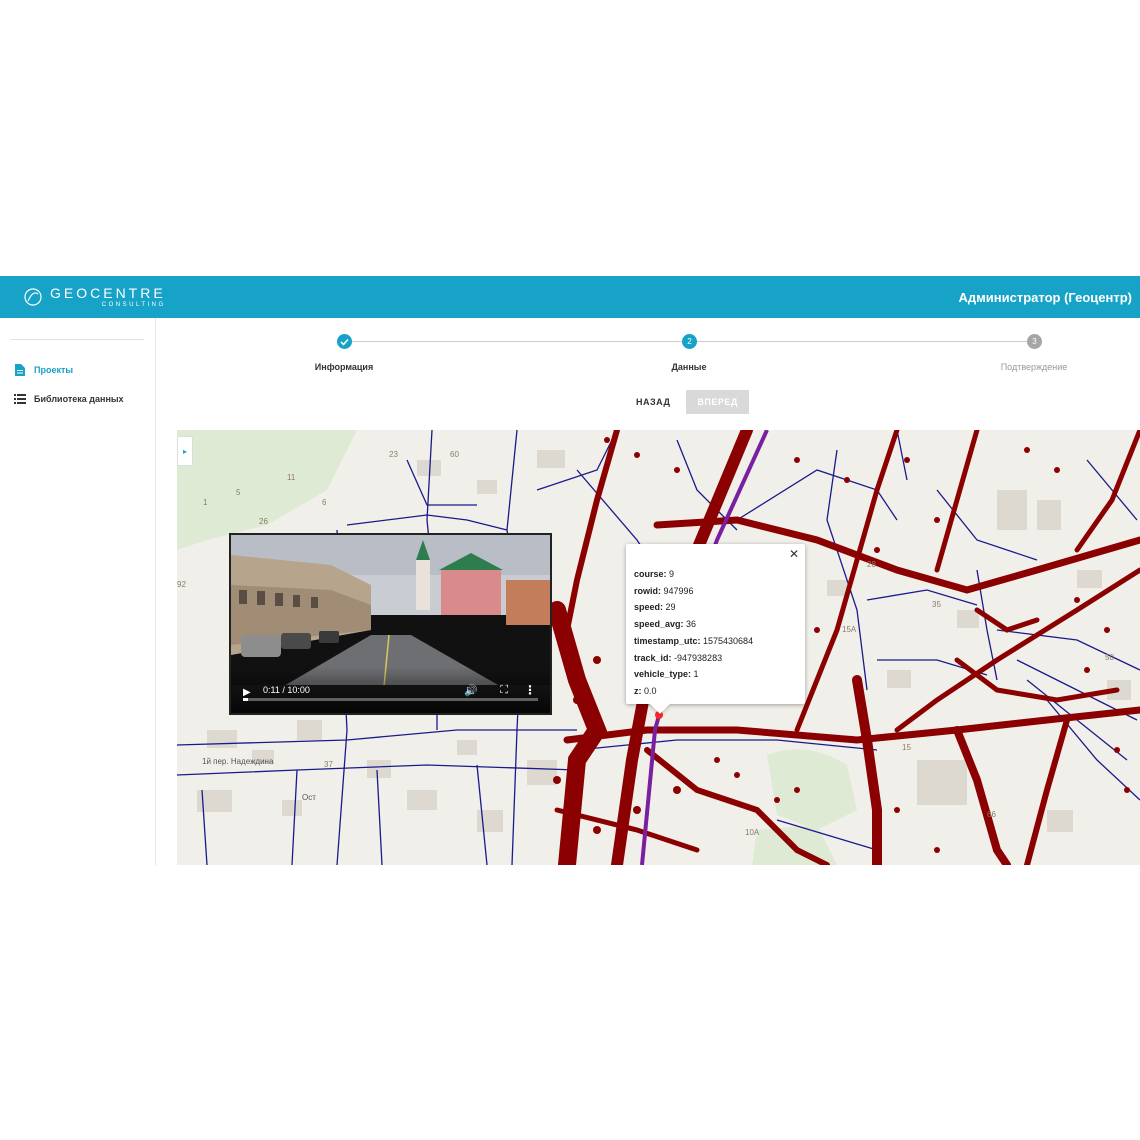 Image resolution: width=1140 pixels, height=1140 pixels. What do you see at coordinates (291, 477) in the screenshot?
I see `map-label: 11` at bounding box center [291, 477].